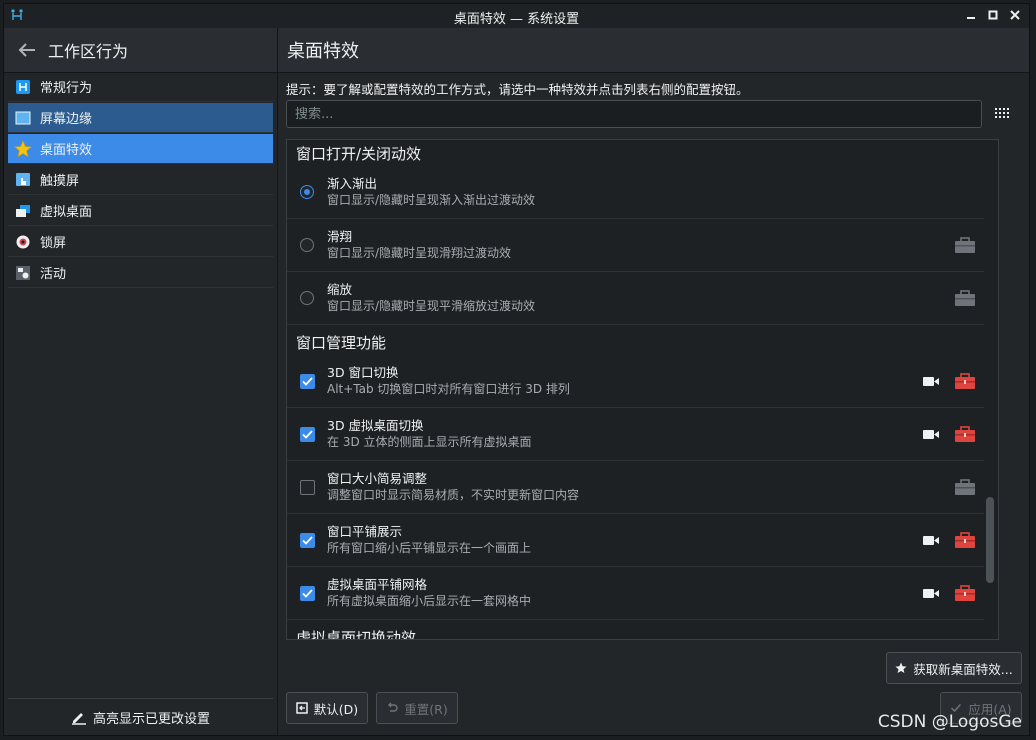  I want to click on sidebar-item-activities: 活动, so click(140, 273).